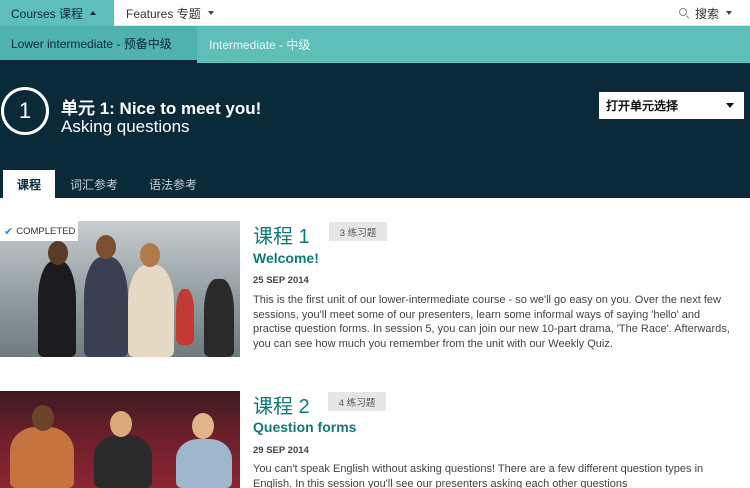 This screenshot has height=488, width=750. Describe the element at coordinates (47, 13) in the screenshot. I see `nav-courses-label: Courses 课程` at that location.